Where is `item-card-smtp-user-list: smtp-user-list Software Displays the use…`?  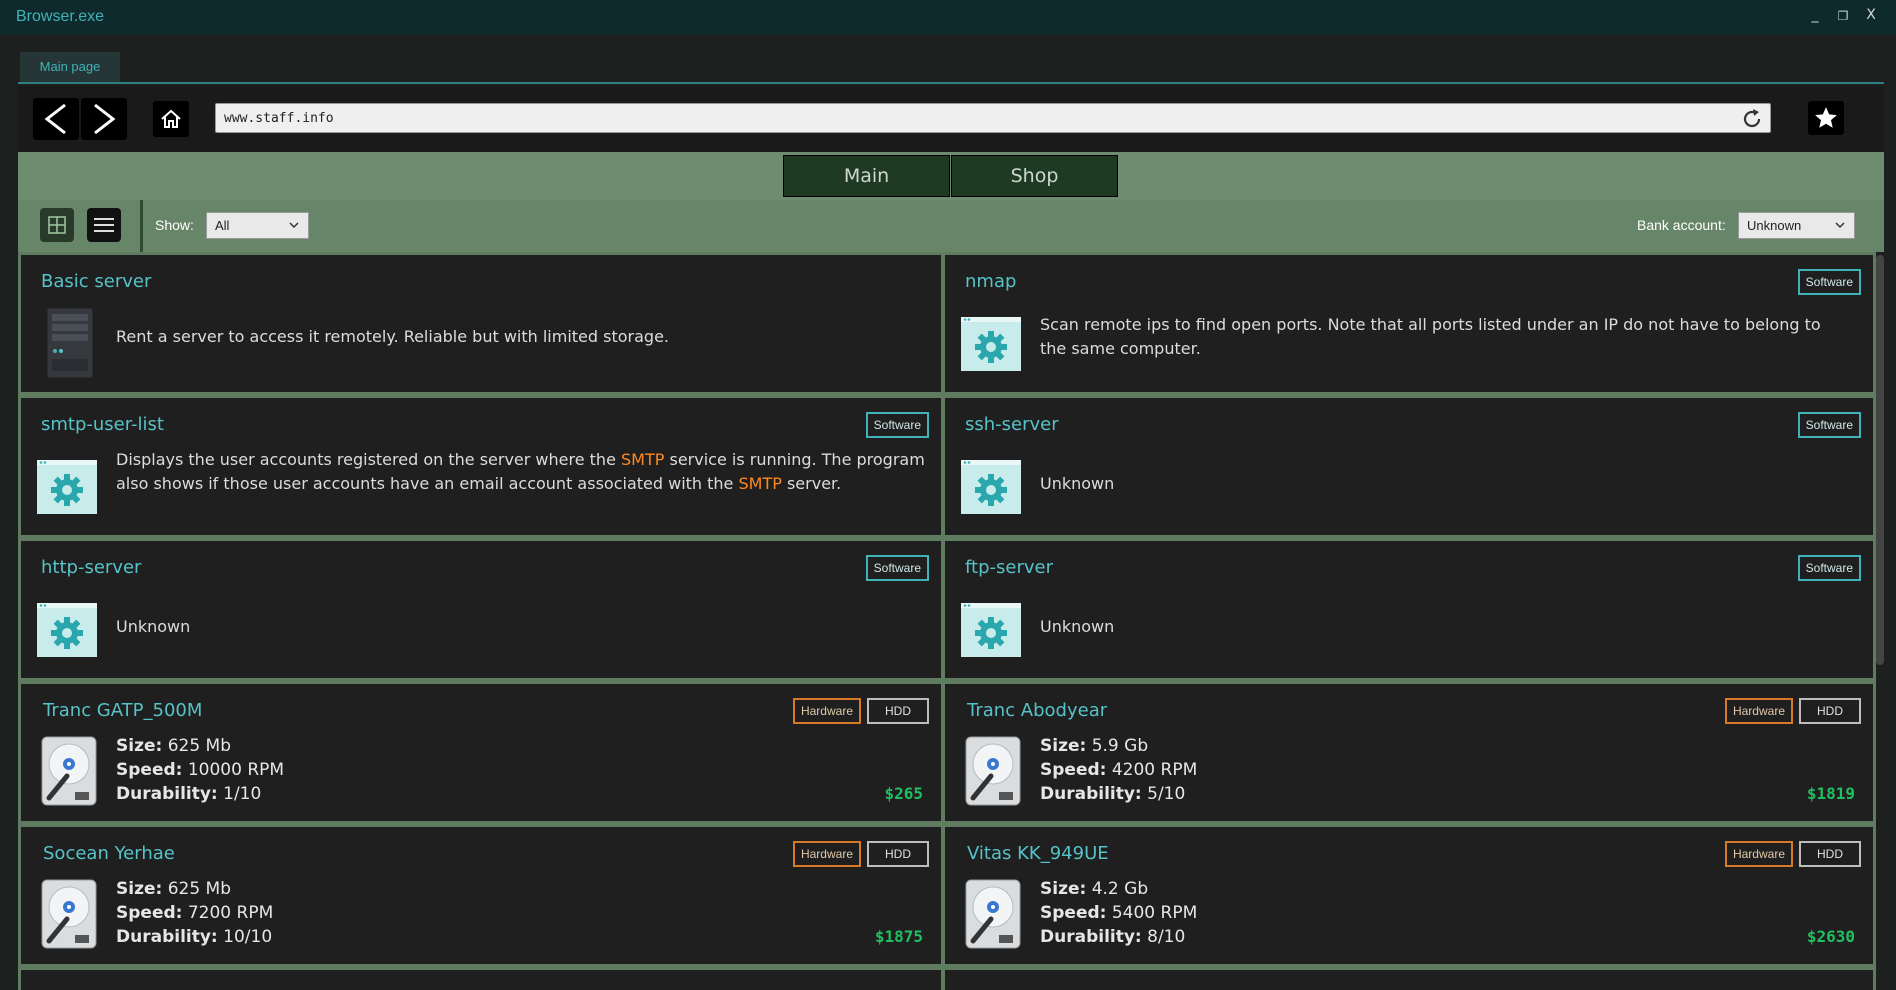
item-card-smtp-user-list: smtp-user-list Software Displays the use… is located at coordinates (481, 466).